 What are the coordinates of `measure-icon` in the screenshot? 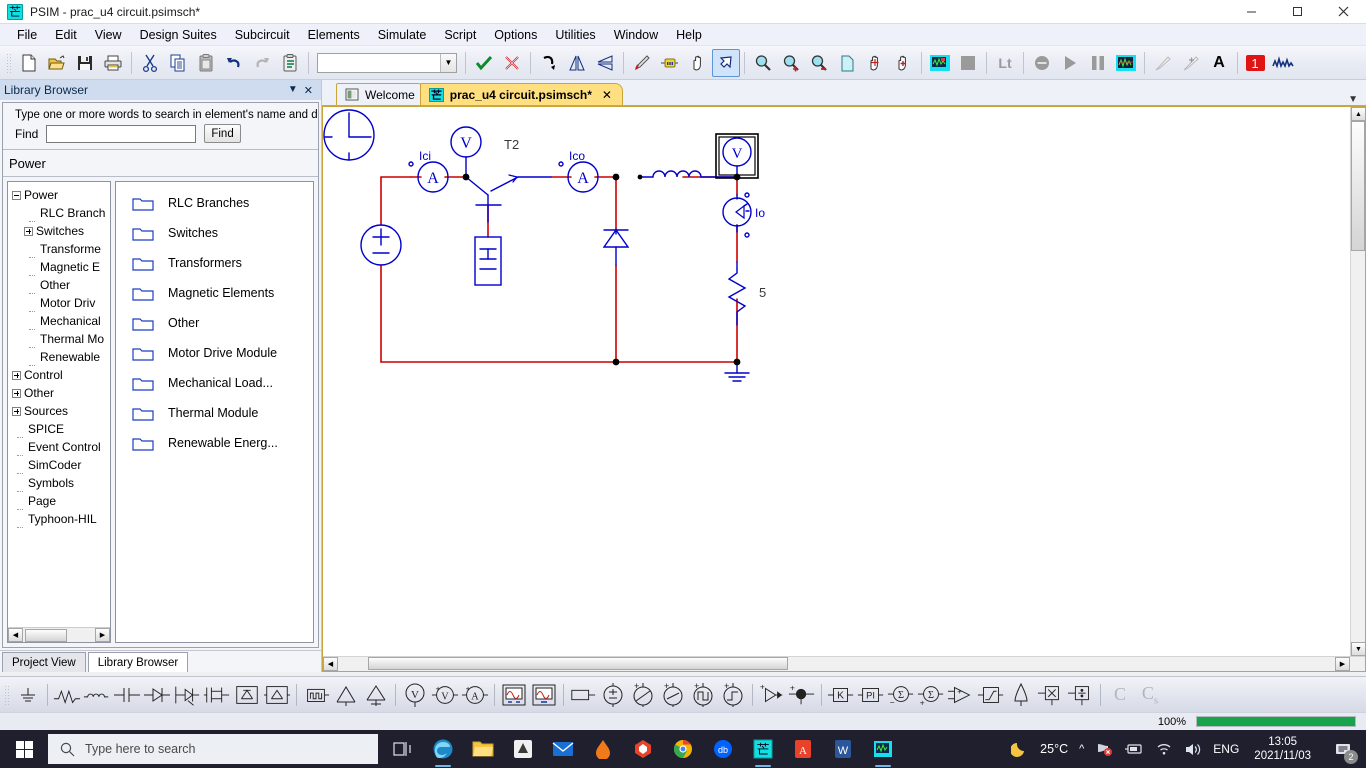 It's located at (1191, 63).